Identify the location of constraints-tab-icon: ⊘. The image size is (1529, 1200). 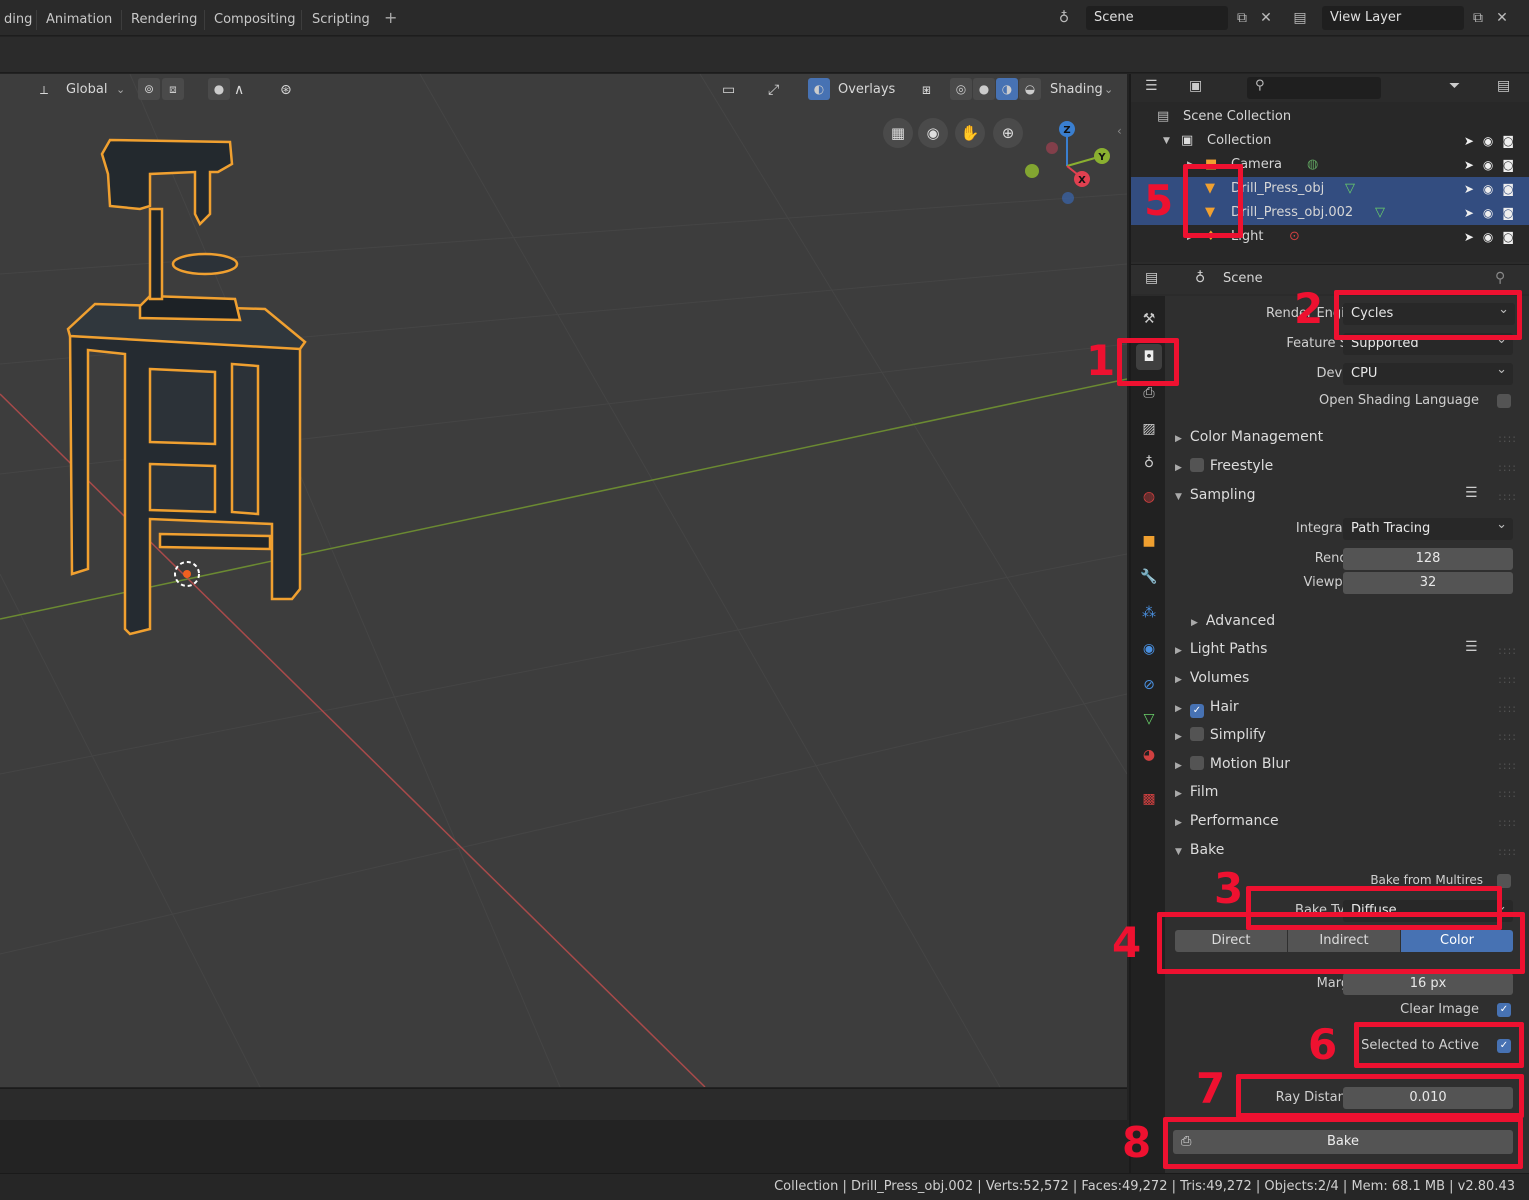
(1149, 685).